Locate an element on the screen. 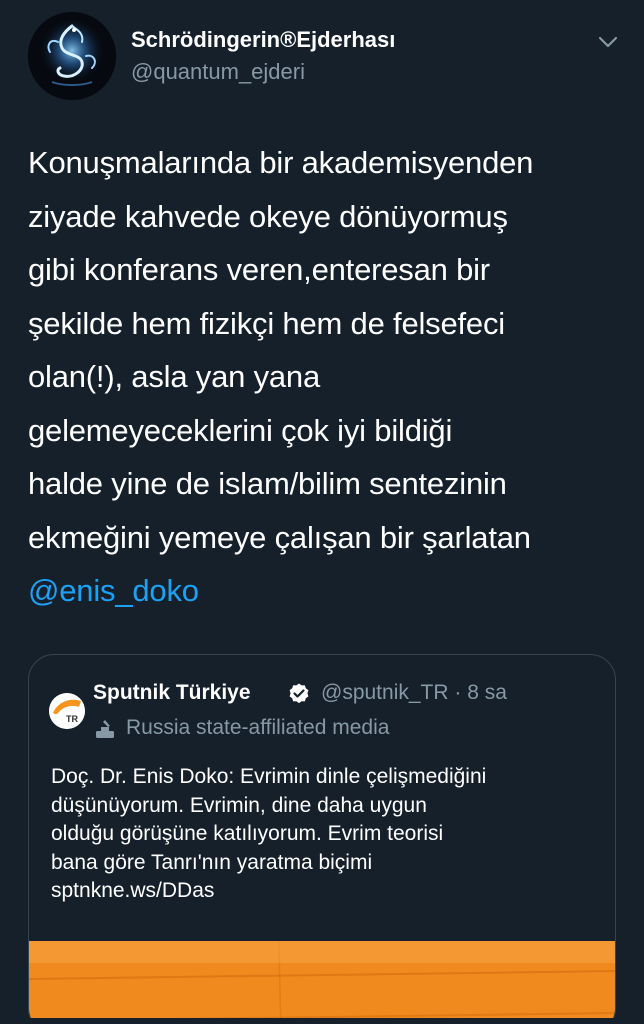  quoted-text-line: düşünüyorum. Evrimin, dine daha uygun is located at coordinates (239, 805).